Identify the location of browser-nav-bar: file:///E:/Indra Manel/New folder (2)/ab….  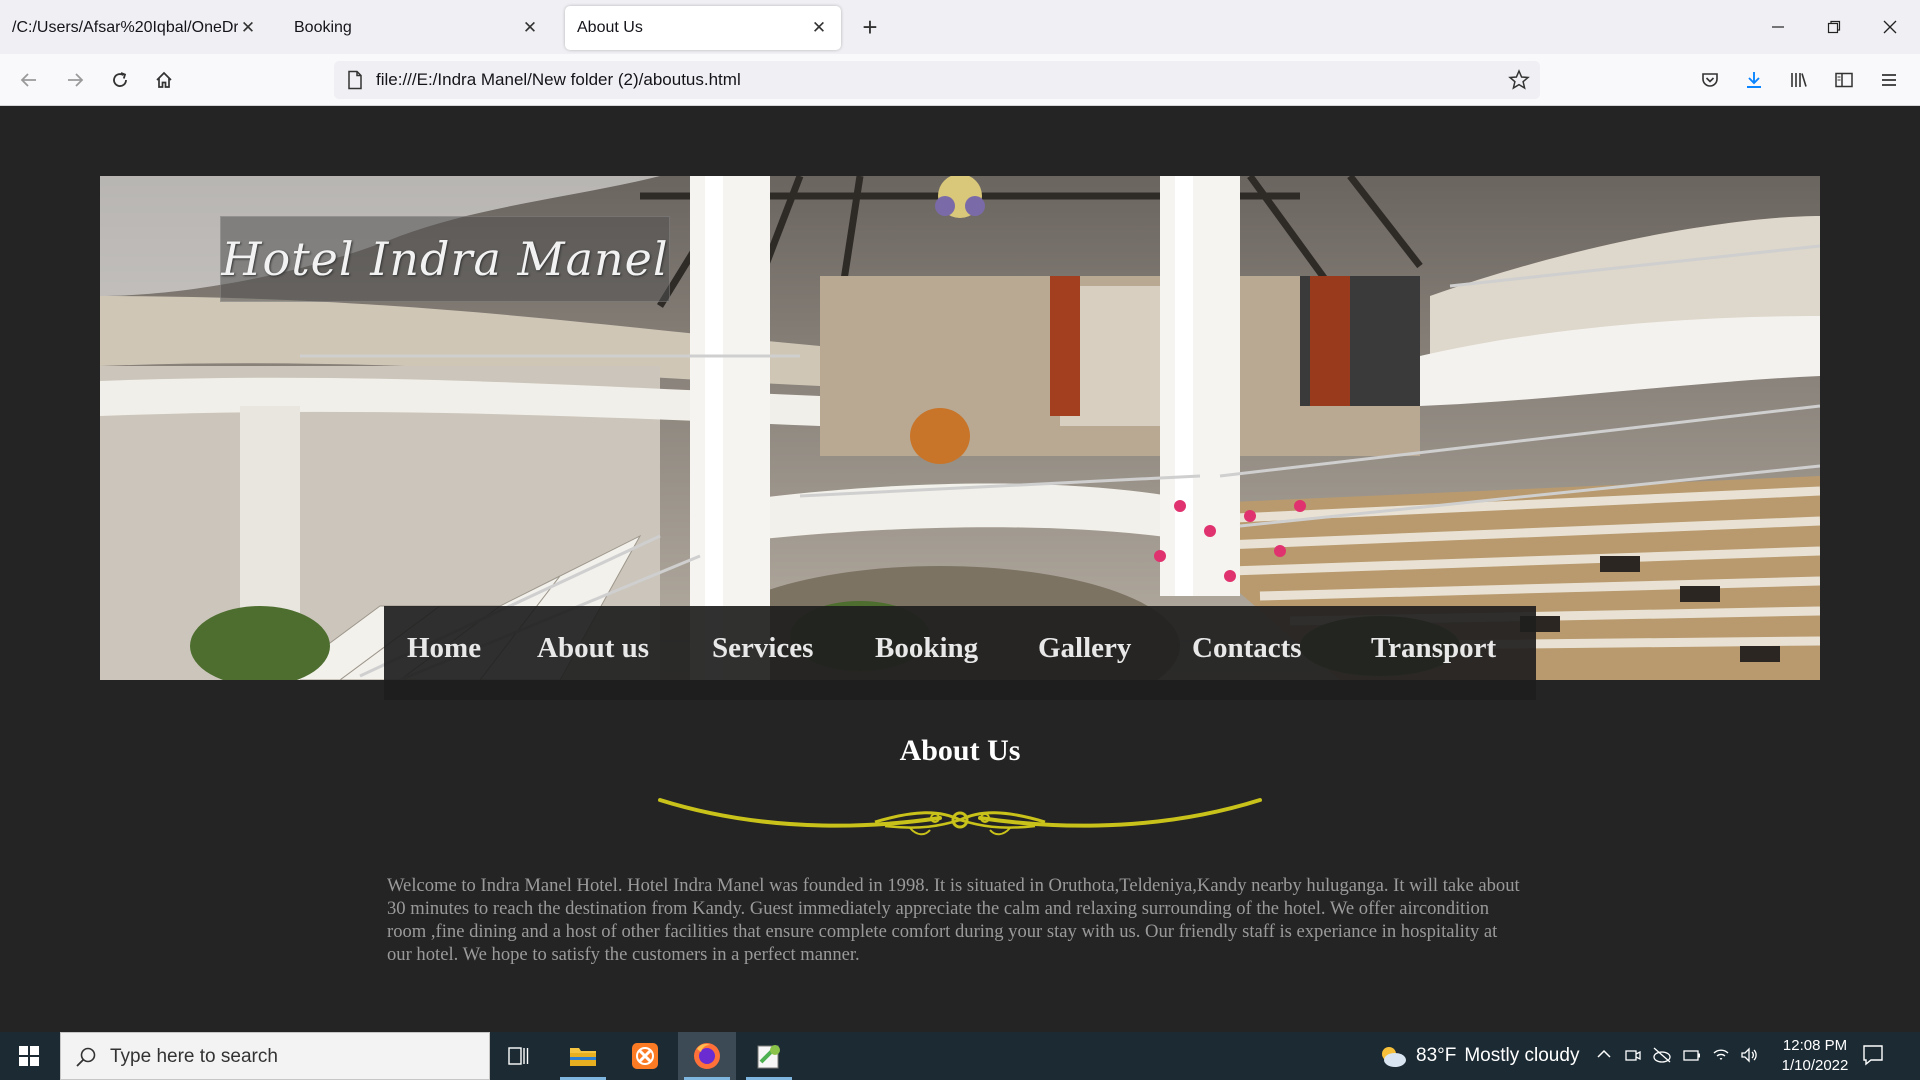
(960, 80).